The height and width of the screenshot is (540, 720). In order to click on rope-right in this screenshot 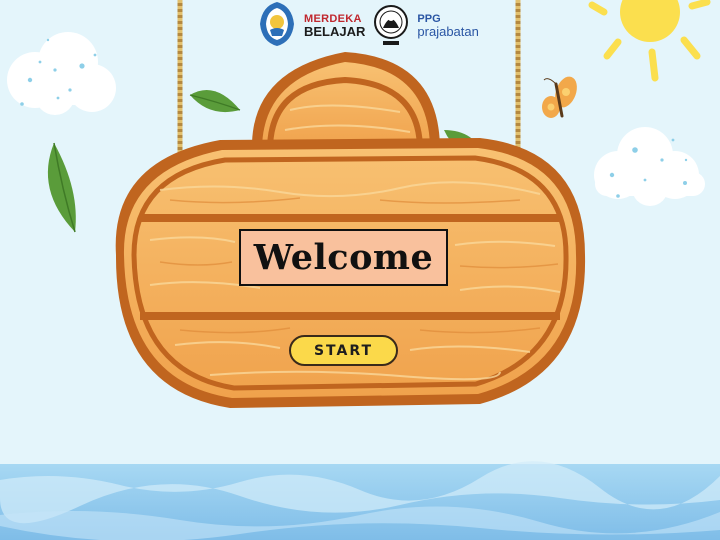, I will do `click(518, 84)`.